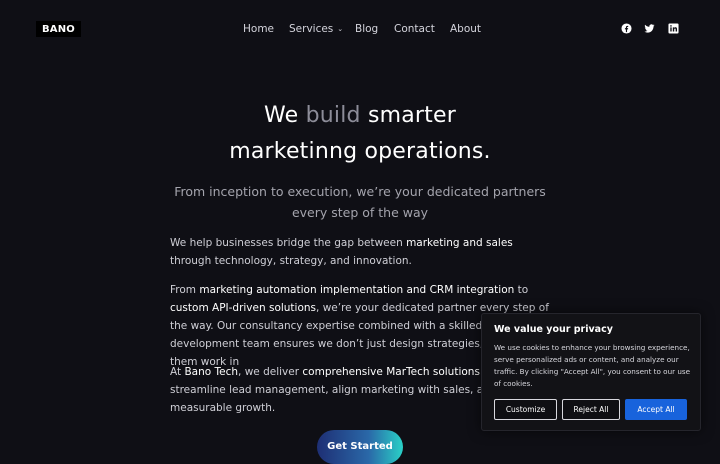 The height and width of the screenshot is (464, 720). What do you see at coordinates (525, 409) in the screenshot?
I see `customize-button: Customize` at bounding box center [525, 409].